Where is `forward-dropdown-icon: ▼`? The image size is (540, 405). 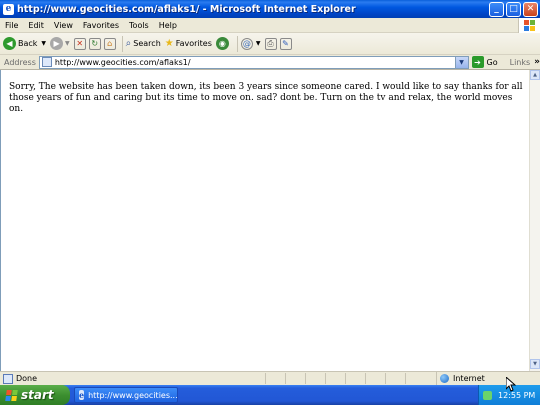
forward-dropdown-icon: ▼ is located at coordinates (67, 43).